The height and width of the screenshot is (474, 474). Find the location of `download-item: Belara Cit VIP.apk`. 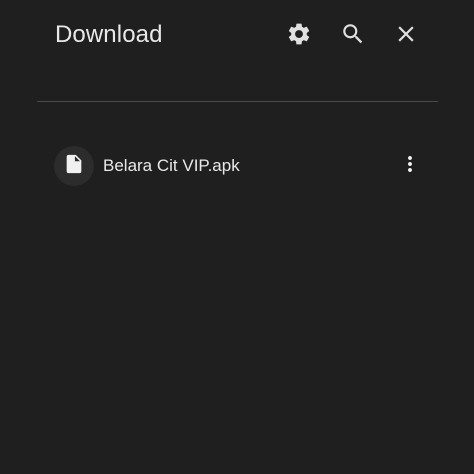

download-item: Belara Cit VIP.apk is located at coordinates (237, 166).